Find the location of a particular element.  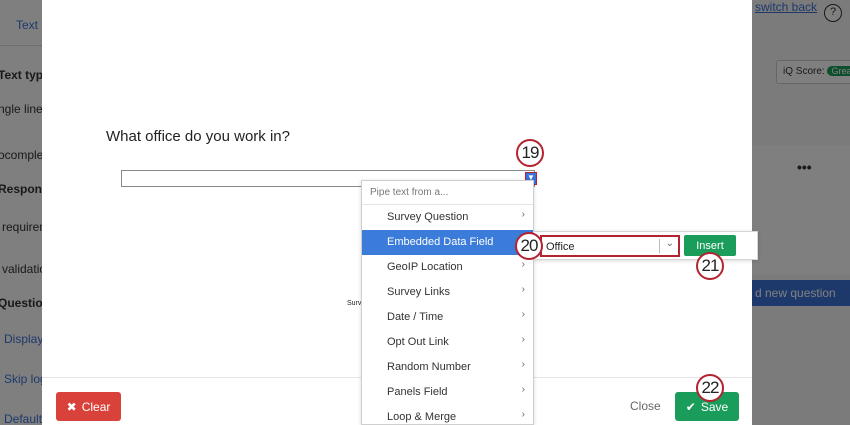

x-icon: ✖ is located at coordinates (71, 406).